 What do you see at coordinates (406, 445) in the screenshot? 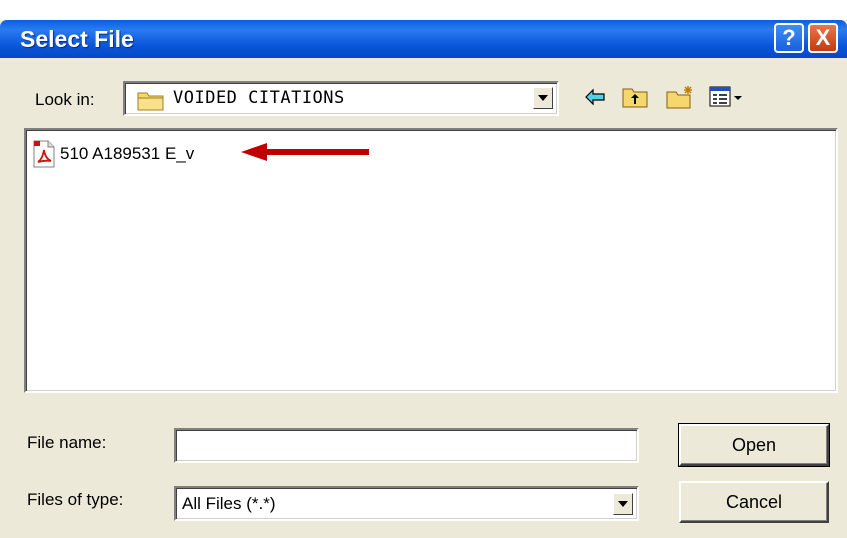
I see `file-name-input` at bounding box center [406, 445].